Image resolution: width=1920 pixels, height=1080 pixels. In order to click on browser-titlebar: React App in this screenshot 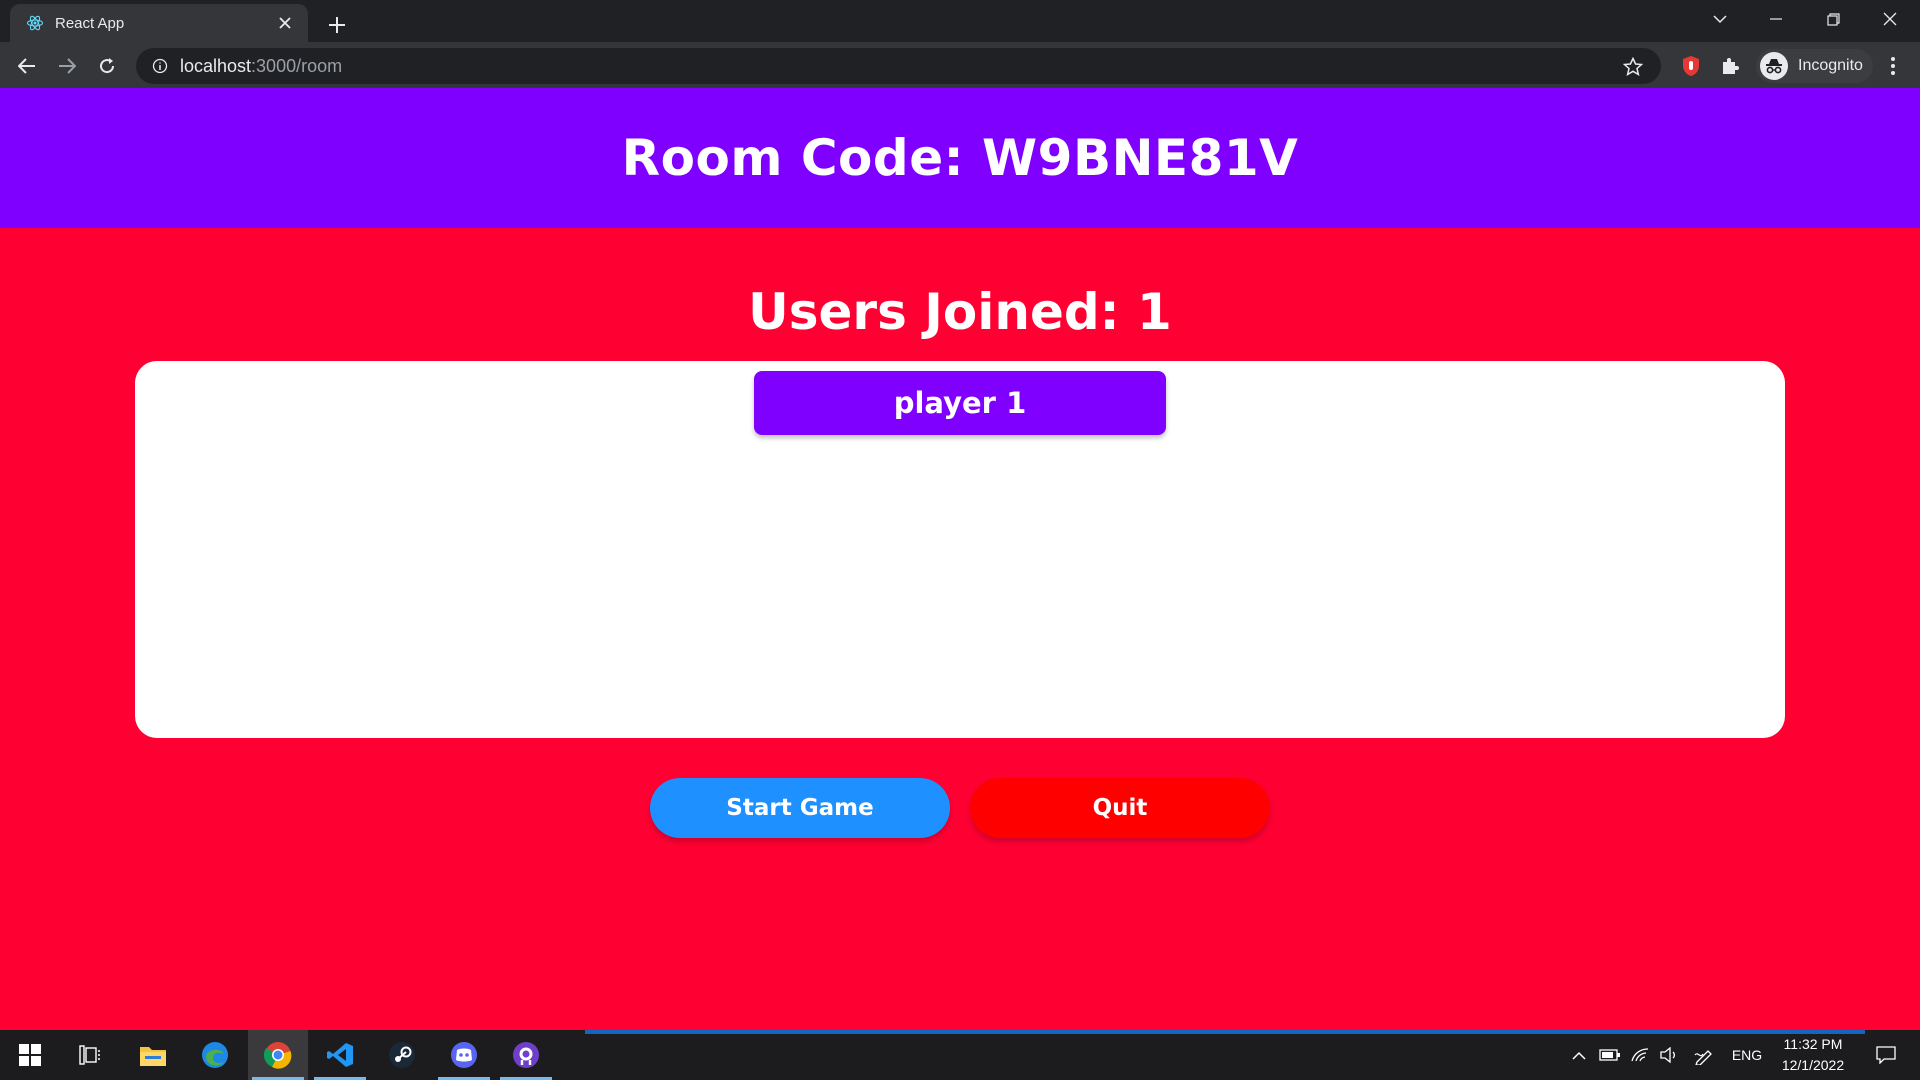, I will do `click(960, 21)`.